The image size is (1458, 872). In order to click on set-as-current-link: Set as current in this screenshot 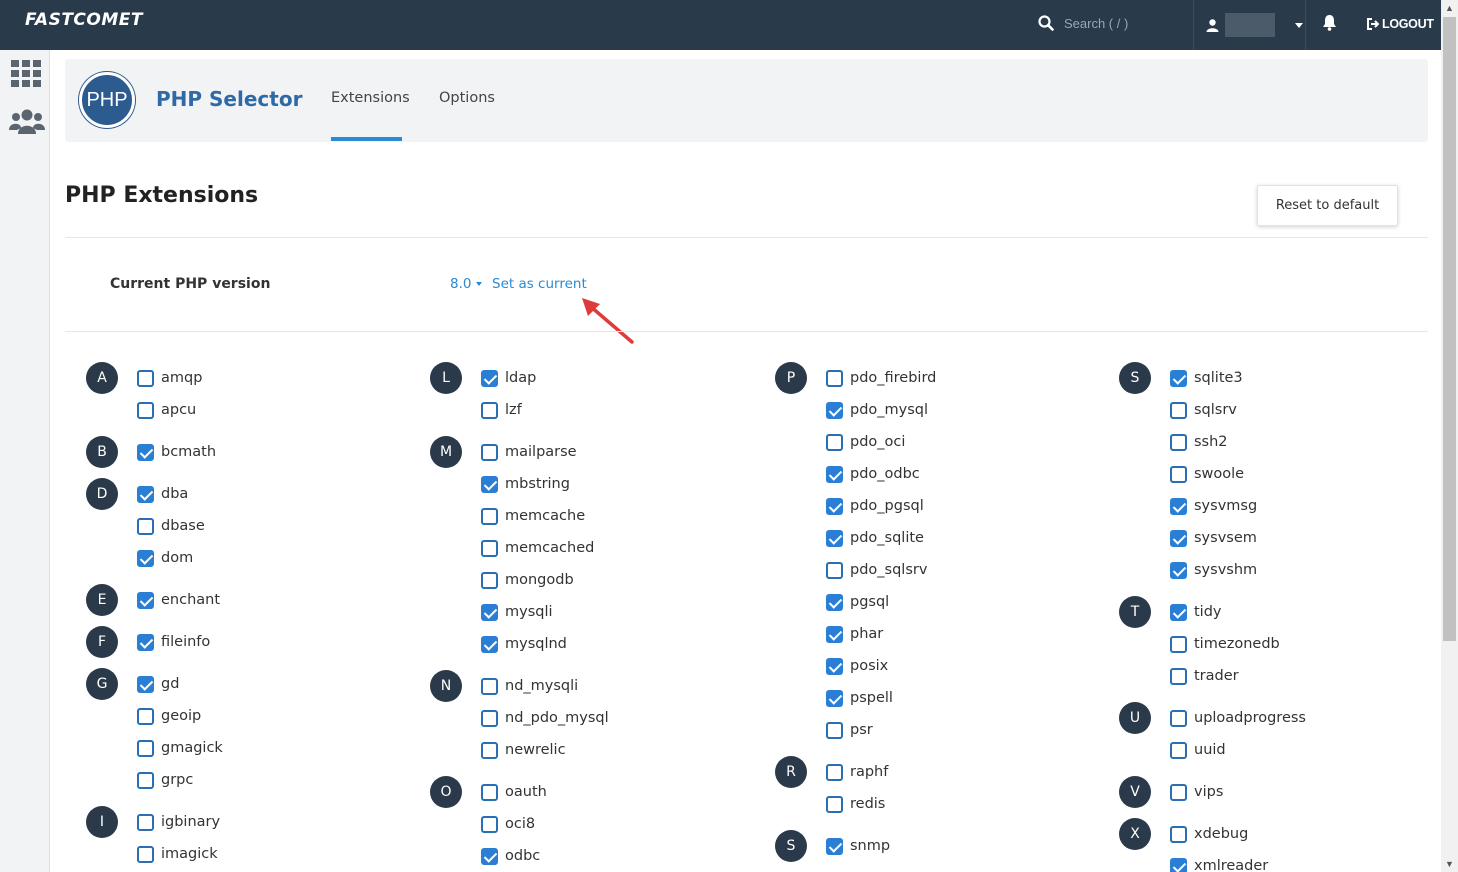, I will do `click(539, 284)`.